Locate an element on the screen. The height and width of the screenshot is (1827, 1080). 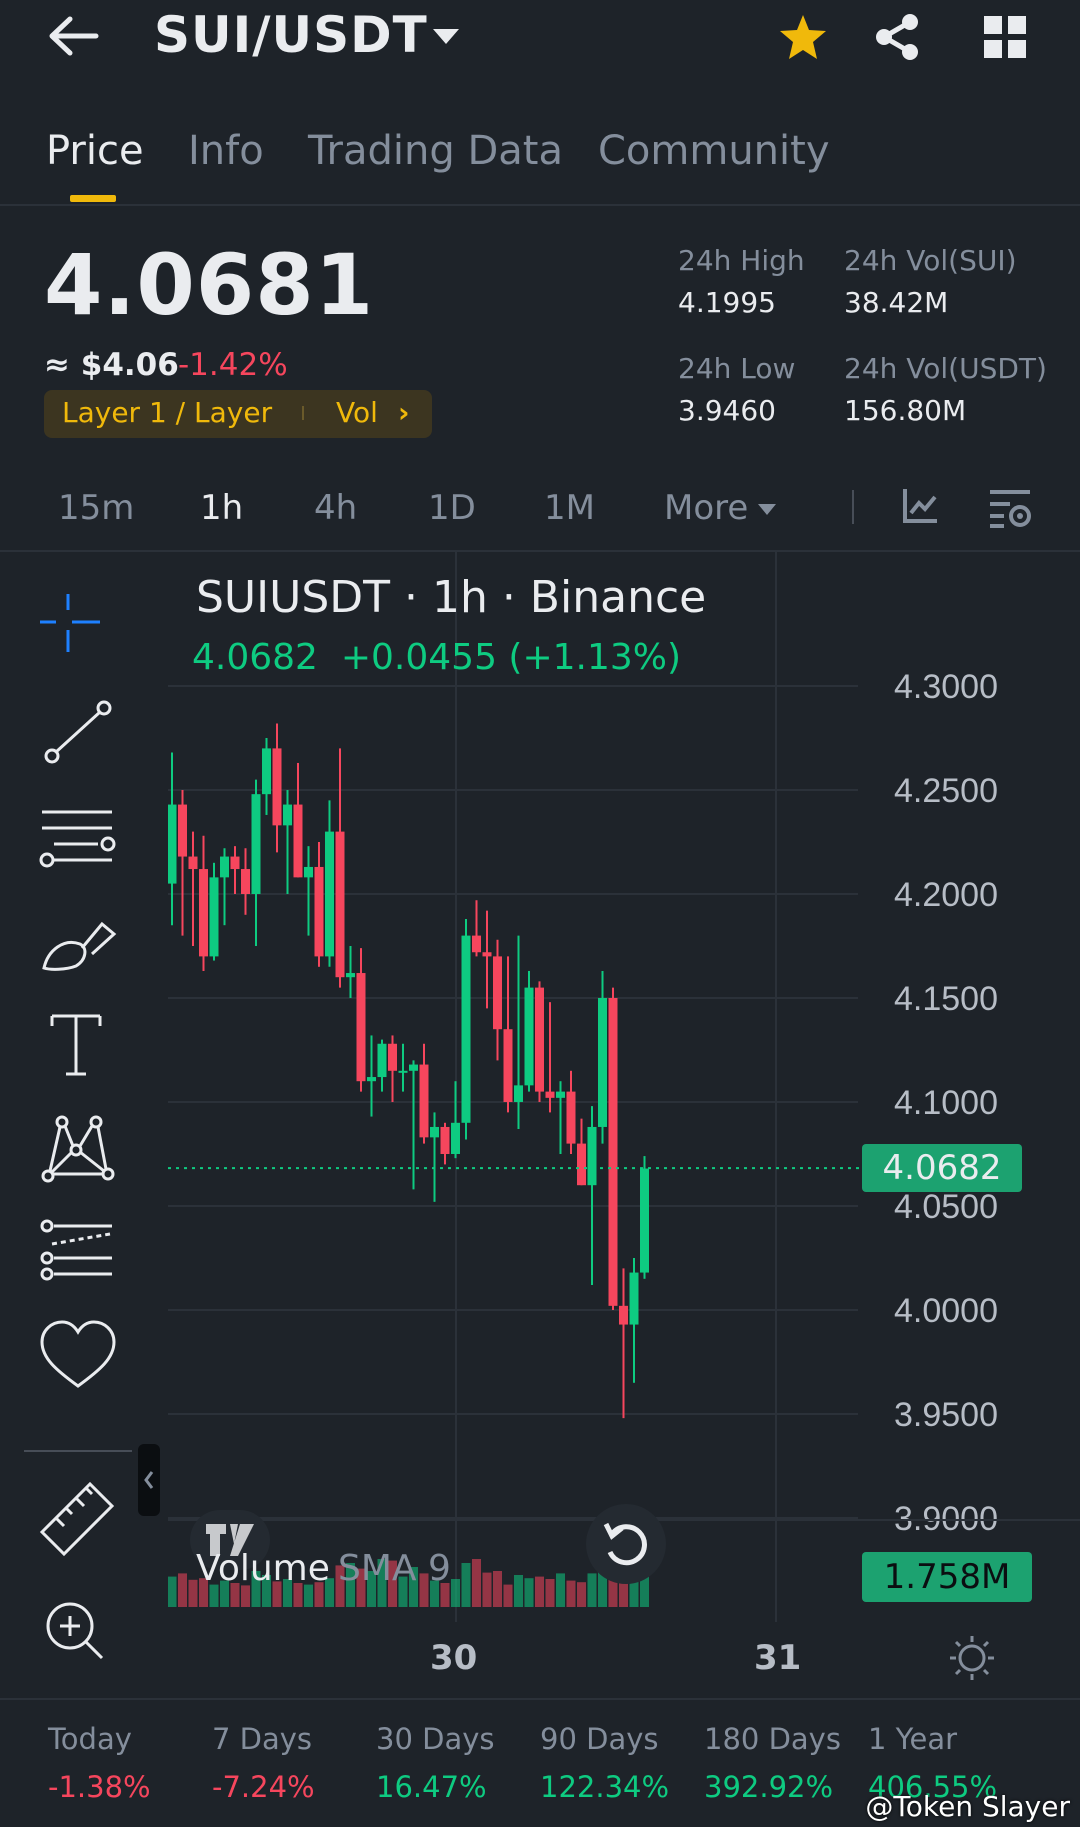
favorite-heart-icon is located at coordinates (78, 1356).